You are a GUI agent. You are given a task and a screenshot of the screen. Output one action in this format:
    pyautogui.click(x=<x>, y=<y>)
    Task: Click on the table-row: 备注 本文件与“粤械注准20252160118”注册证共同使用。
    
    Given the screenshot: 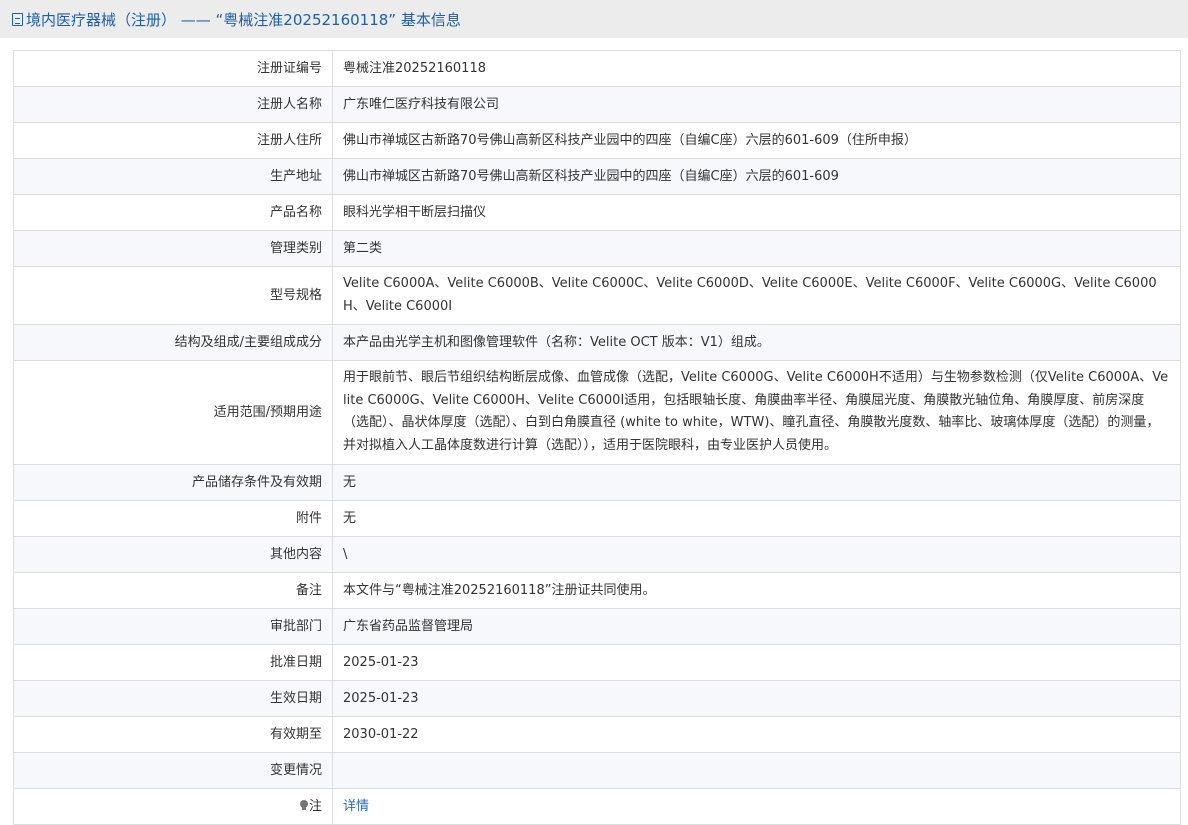 What is the action you would take?
    pyautogui.click(x=597, y=590)
    